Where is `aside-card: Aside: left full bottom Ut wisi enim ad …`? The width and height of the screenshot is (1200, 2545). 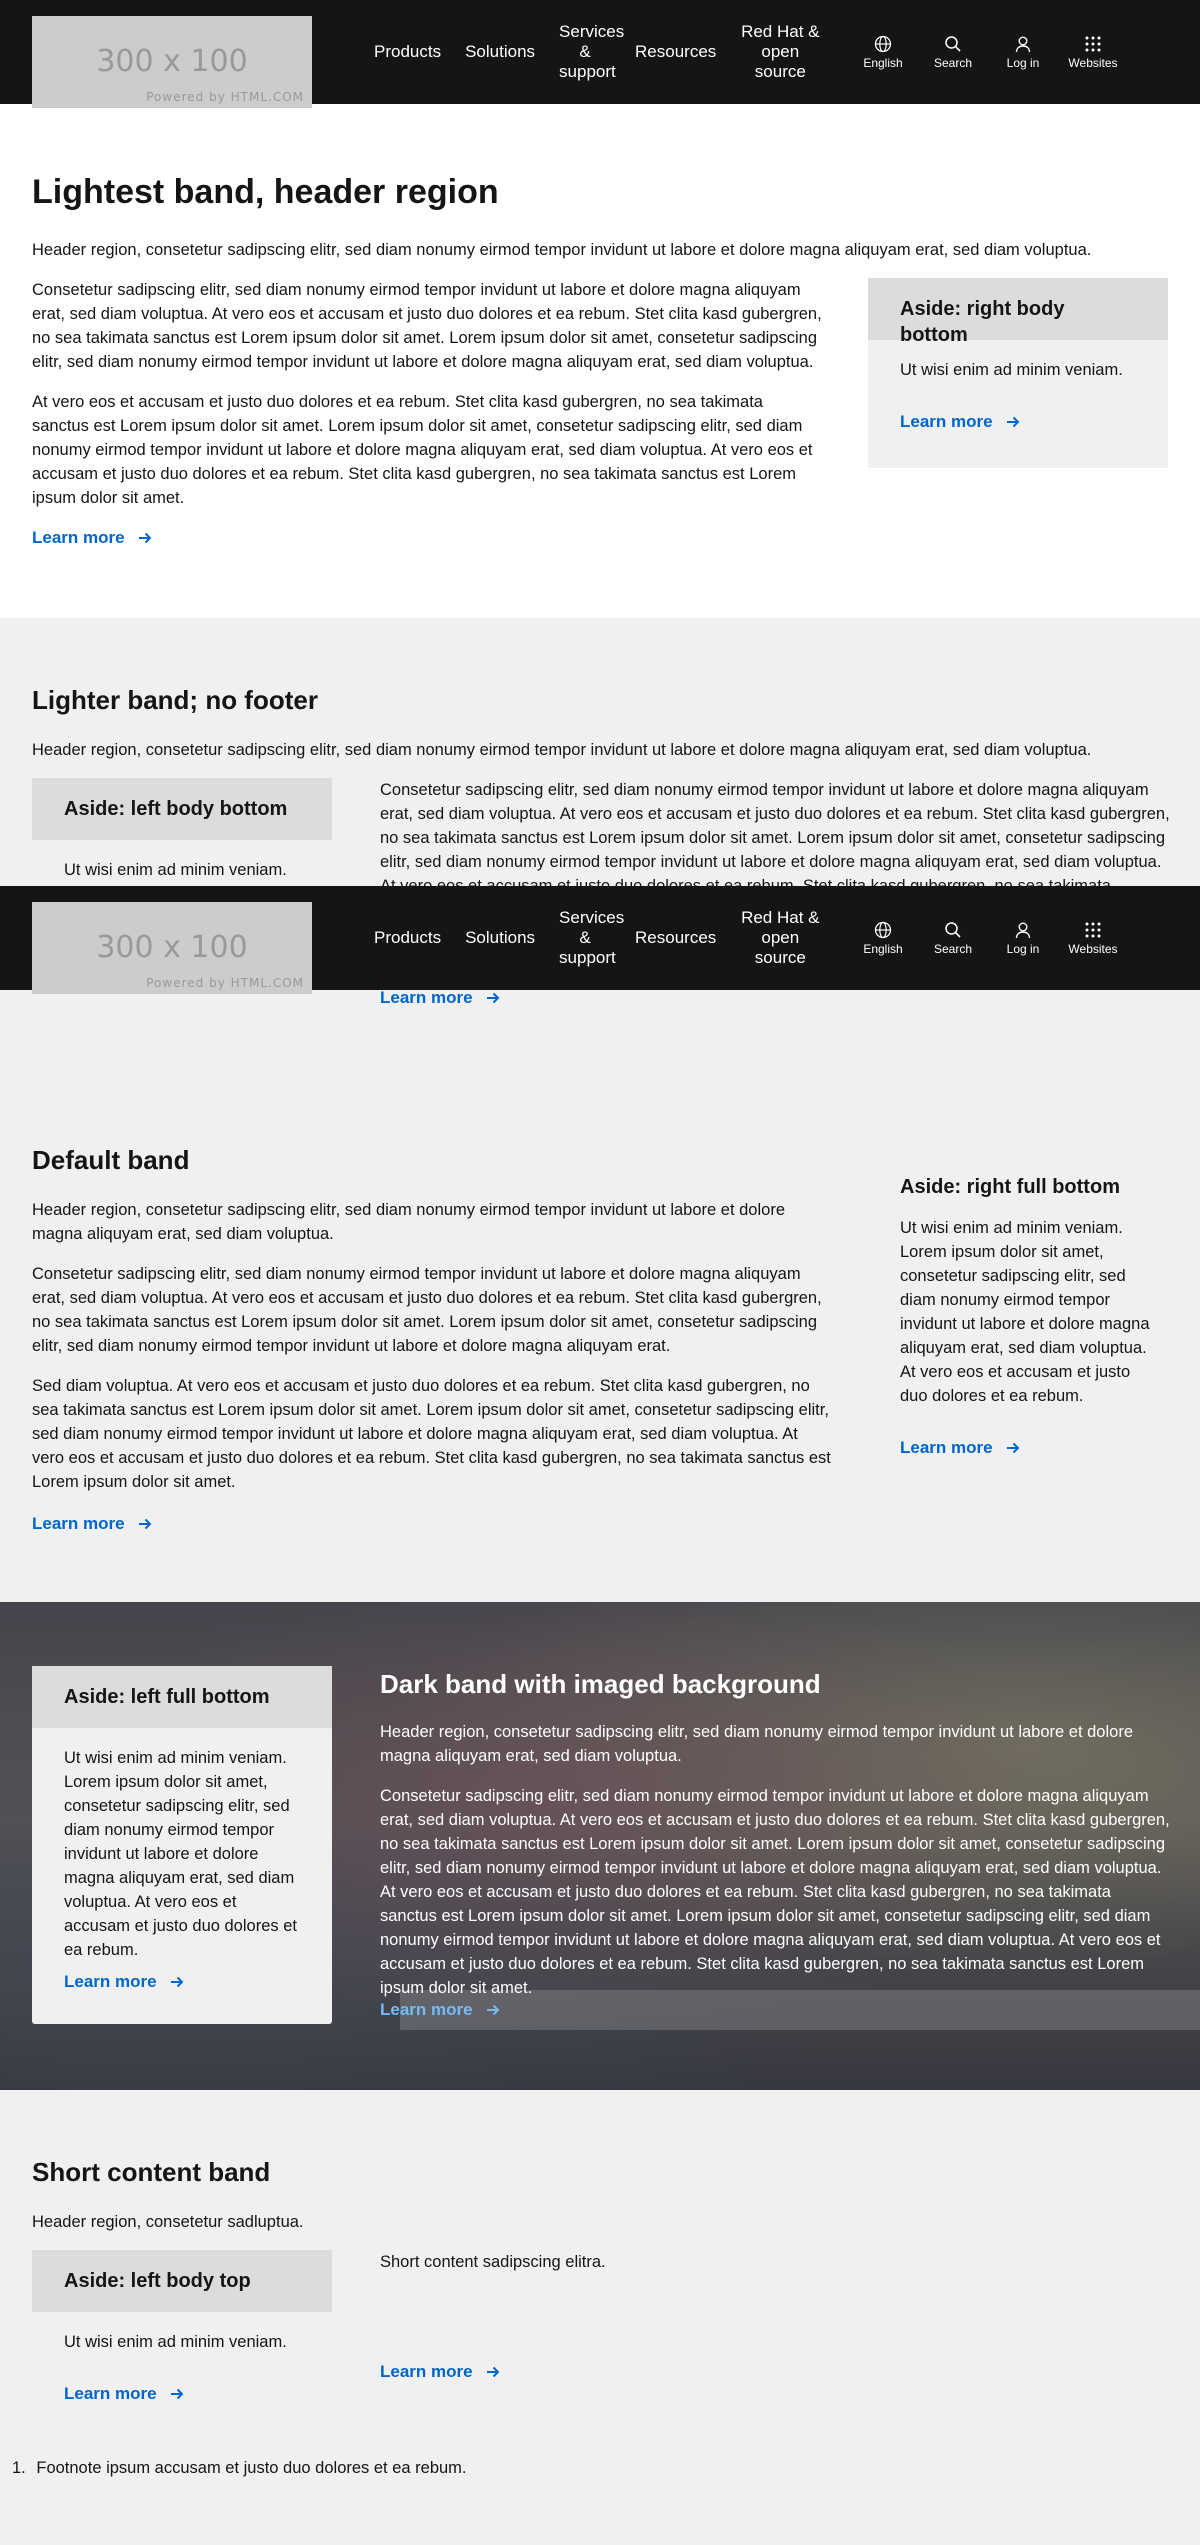 aside-card: Aside: left full bottom Ut wisi enim ad … is located at coordinates (182, 1845).